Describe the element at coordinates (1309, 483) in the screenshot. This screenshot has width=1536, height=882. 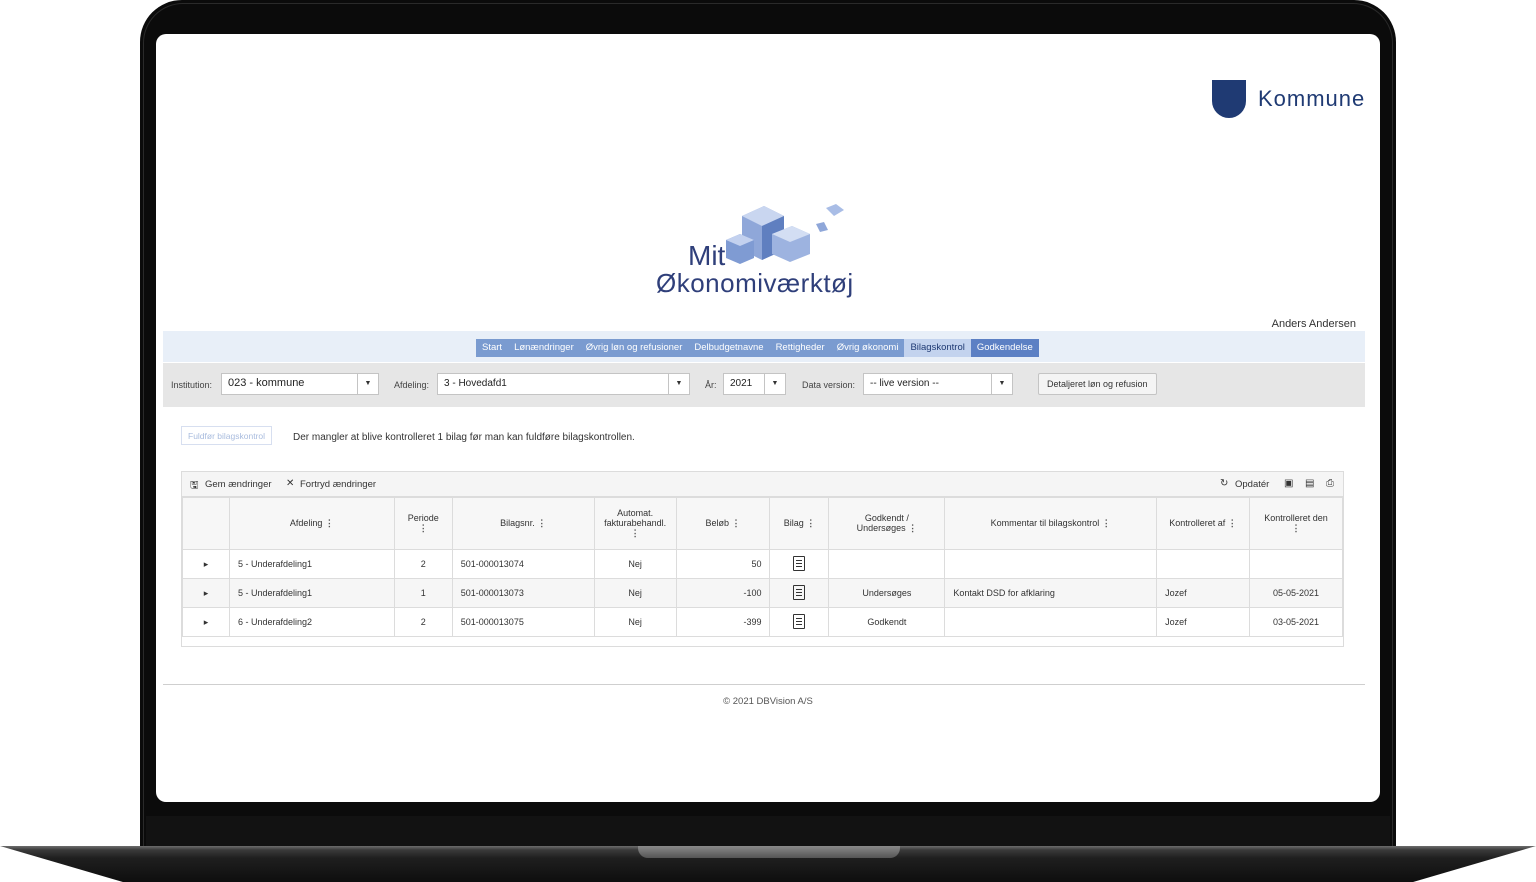
I see `pdf-icon: ▤` at that location.